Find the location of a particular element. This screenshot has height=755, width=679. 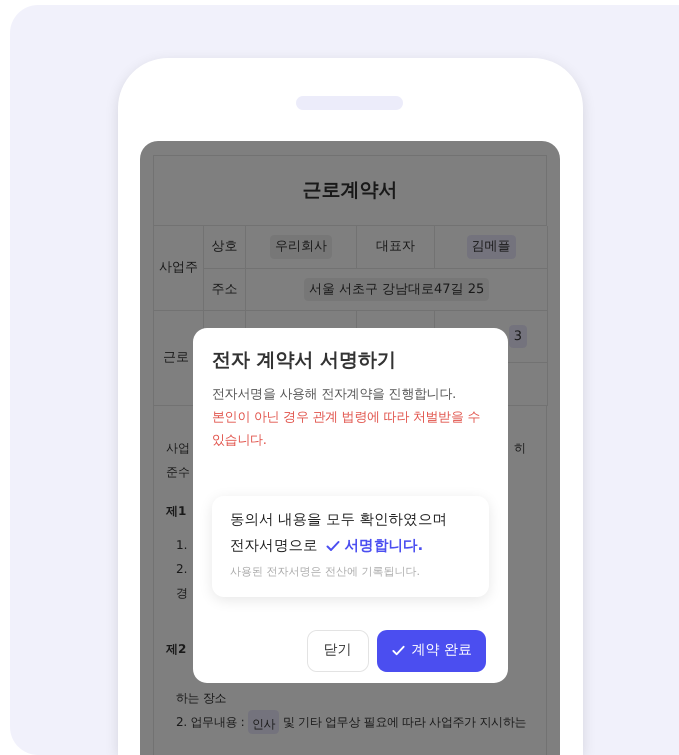

consent-text: 전자서명으로 is located at coordinates (274, 546).